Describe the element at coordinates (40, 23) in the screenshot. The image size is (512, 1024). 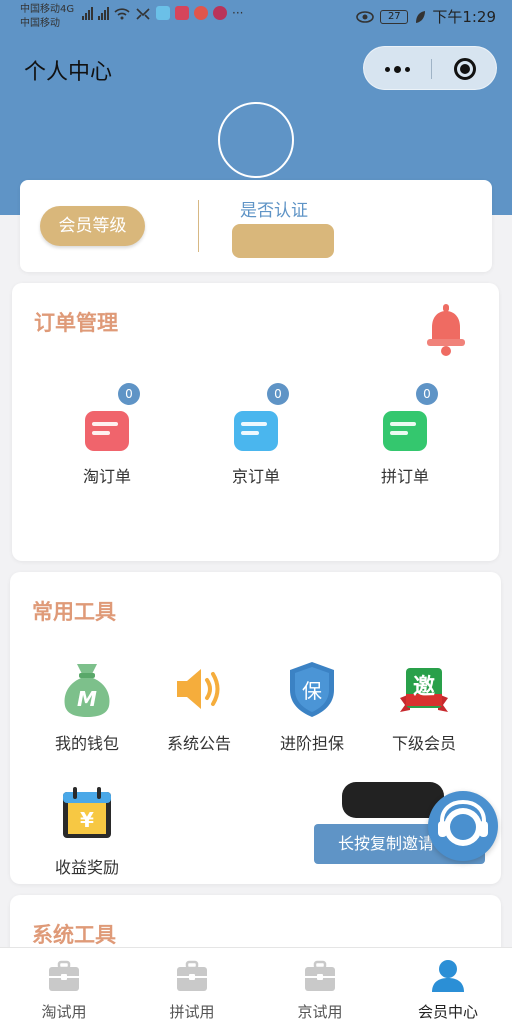
I see `carrier-2: 中国移动` at that location.